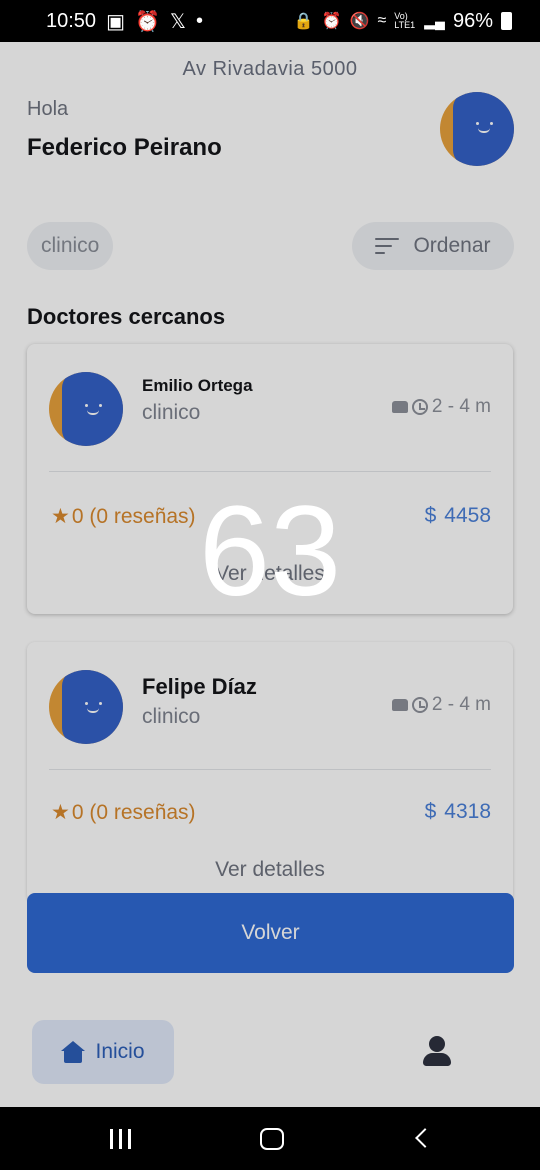 Image resolution: width=540 pixels, height=1170 pixels. What do you see at coordinates (506, 21) in the screenshot?
I see `battery-icon` at bounding box center [506, 21].